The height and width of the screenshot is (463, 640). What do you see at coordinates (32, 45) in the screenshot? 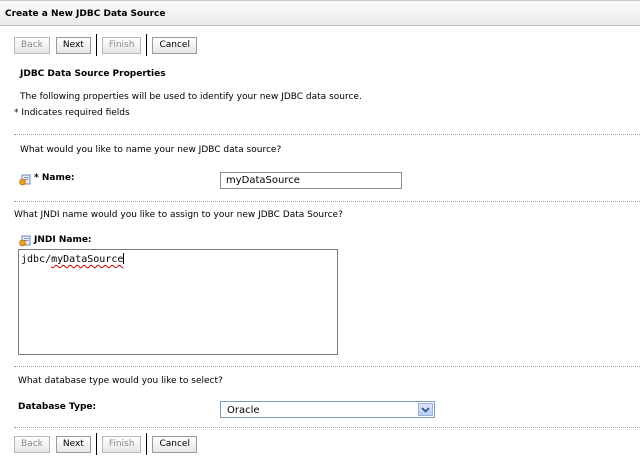
I see `back-button-top: Back` at bounding box center [32, 45].